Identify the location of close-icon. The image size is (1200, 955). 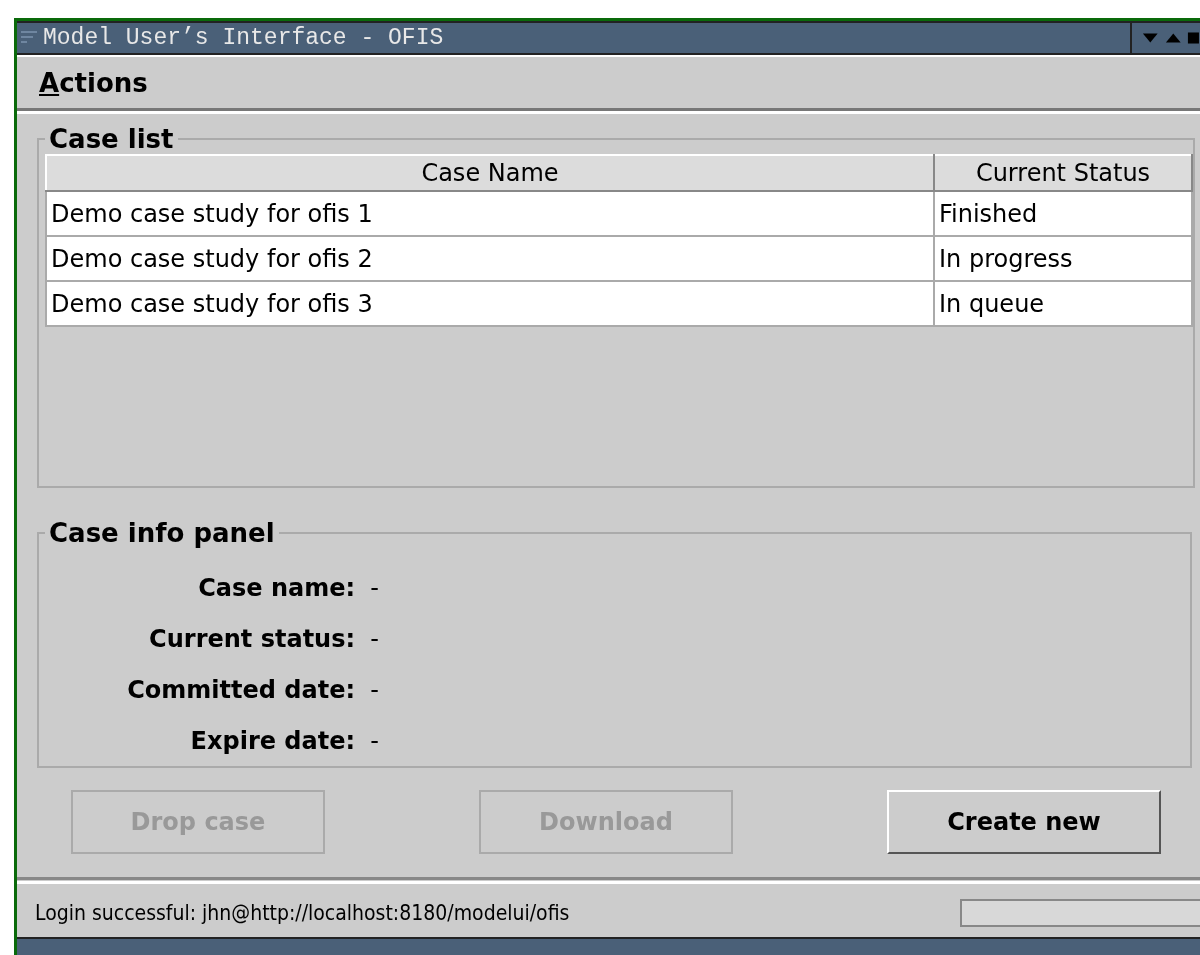
(1193, 38).